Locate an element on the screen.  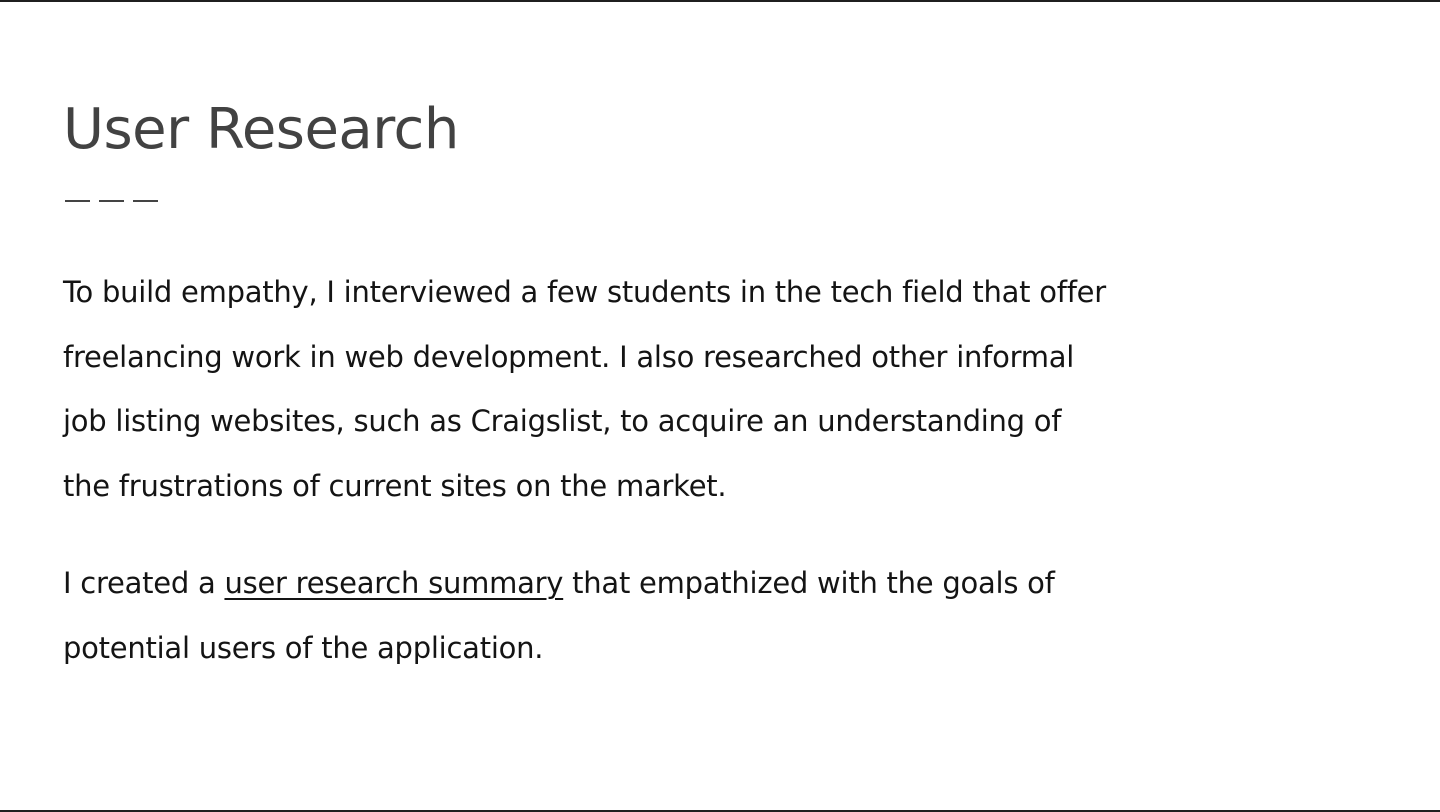
title-divider is located at coordinates (111, 202).